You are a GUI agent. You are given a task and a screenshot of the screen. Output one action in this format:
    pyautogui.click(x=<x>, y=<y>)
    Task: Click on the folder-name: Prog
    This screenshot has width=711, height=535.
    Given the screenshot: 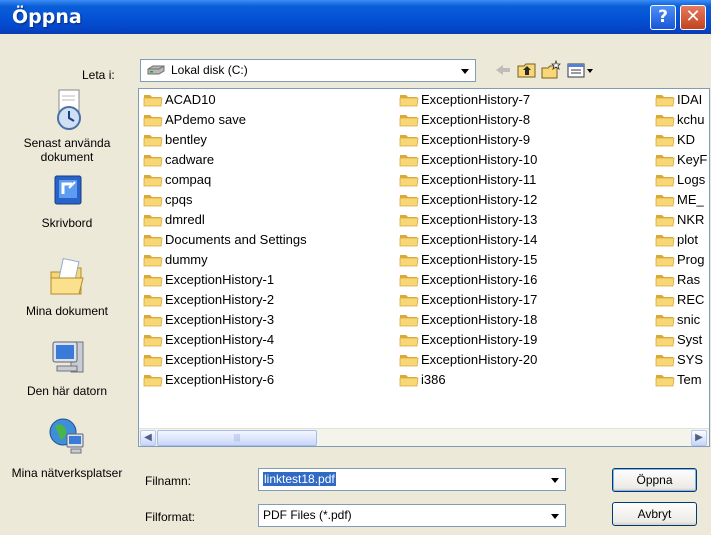 What is the action you would take?
    pyautogui.click(x=691, y=259)
    